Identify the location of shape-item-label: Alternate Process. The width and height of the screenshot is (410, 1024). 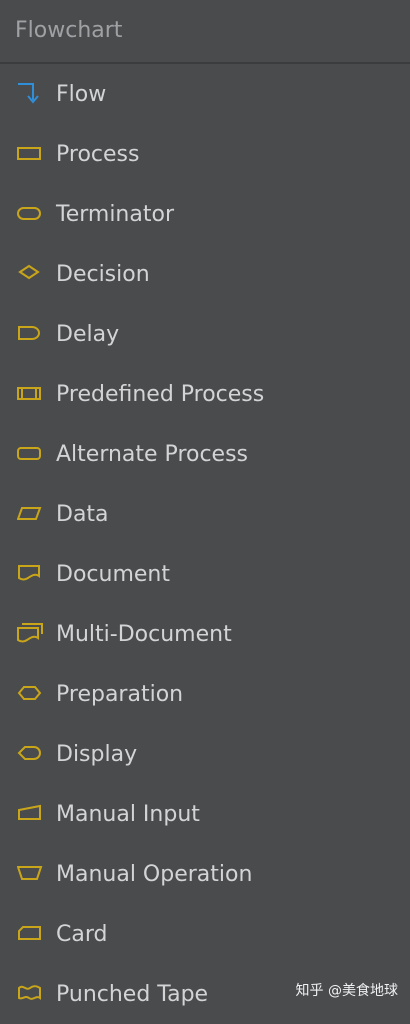
(152, 454).